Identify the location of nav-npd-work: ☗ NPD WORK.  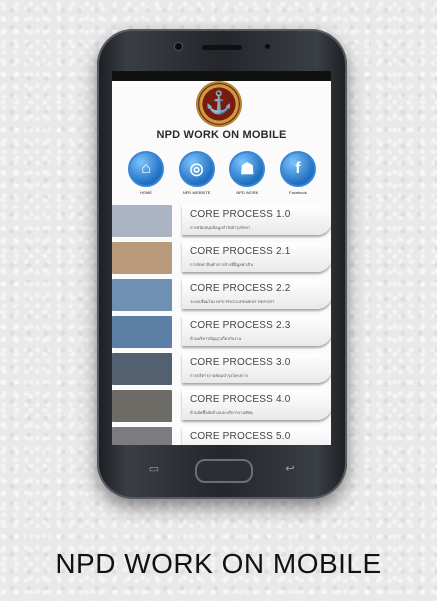
(247, 173).